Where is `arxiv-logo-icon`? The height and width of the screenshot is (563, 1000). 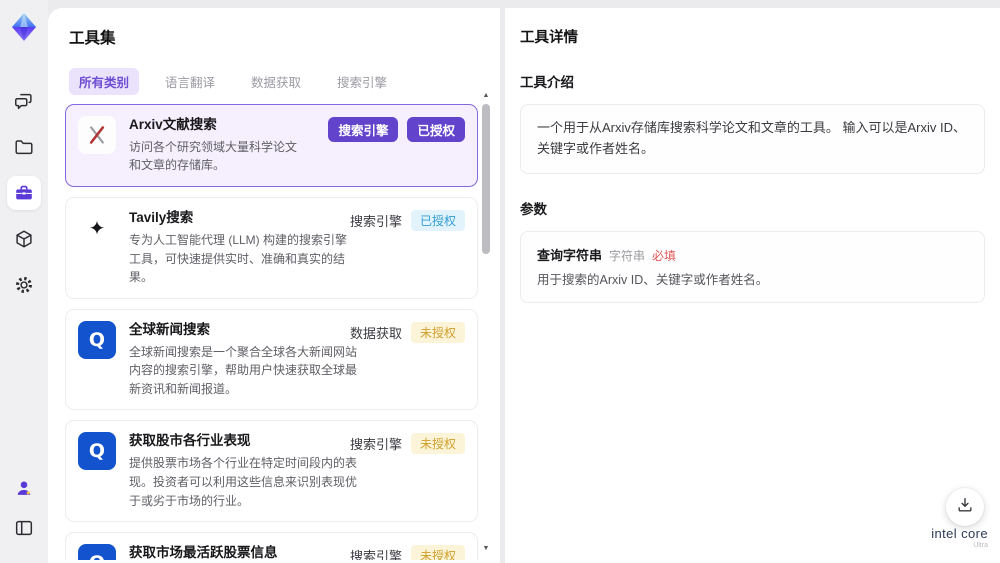
arxiv-logo-icon is located at coordinates (97, 135).